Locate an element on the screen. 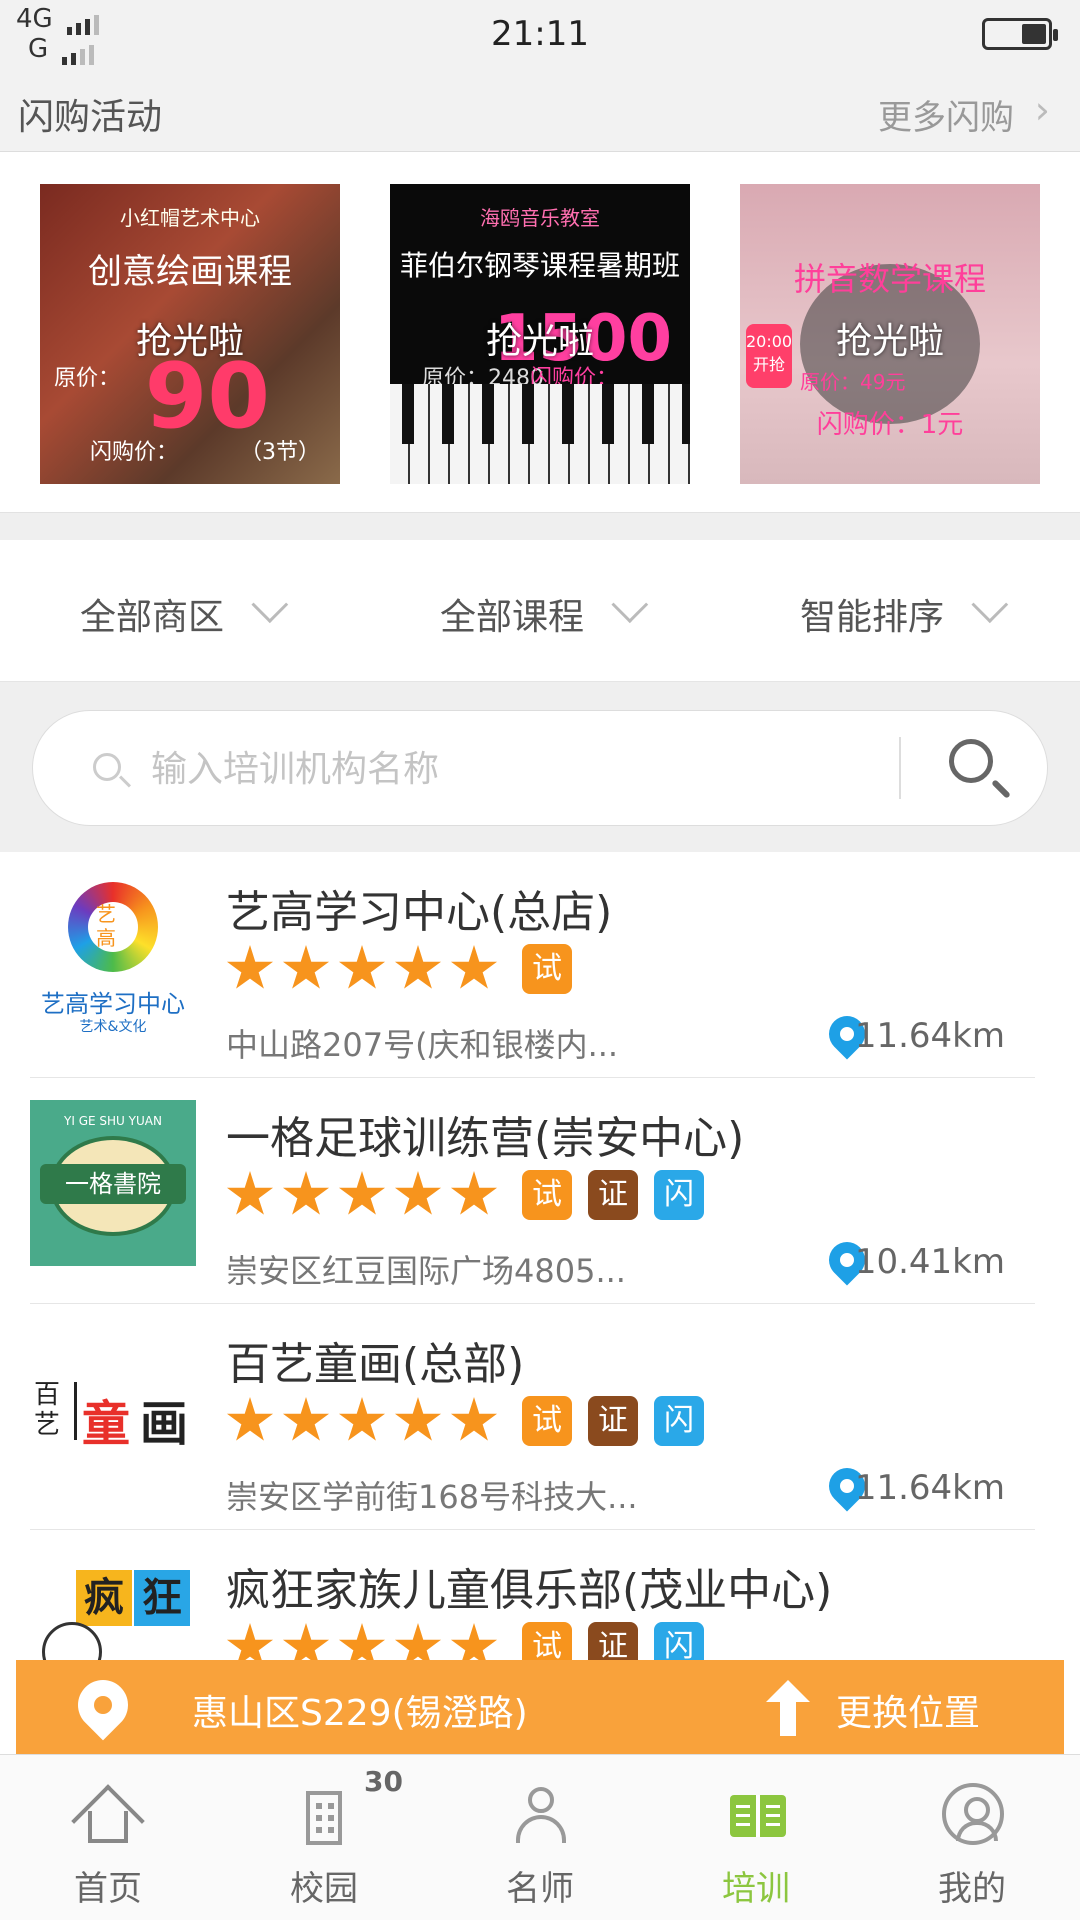 The image size is (1080, 1921). school-distance: 10.41km is located at coordinates (929, 1262).